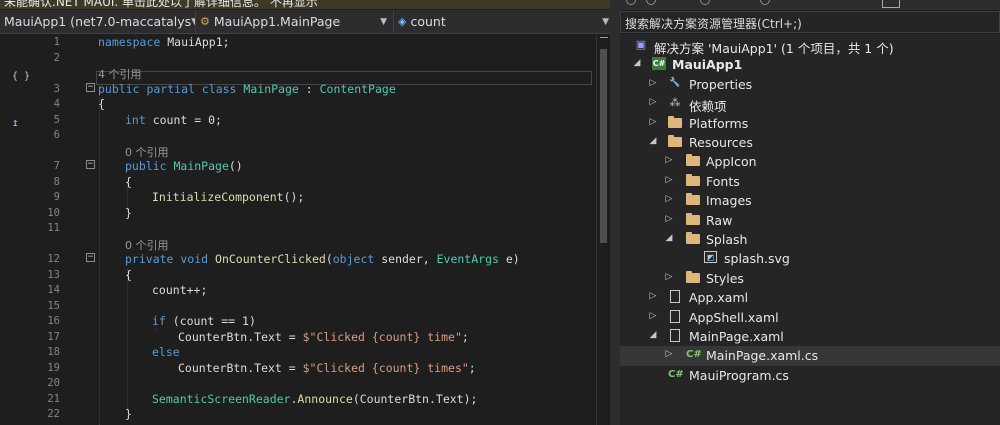 The image size is (1000, 425). I want to click on line-number: 2, so click(56, 57).